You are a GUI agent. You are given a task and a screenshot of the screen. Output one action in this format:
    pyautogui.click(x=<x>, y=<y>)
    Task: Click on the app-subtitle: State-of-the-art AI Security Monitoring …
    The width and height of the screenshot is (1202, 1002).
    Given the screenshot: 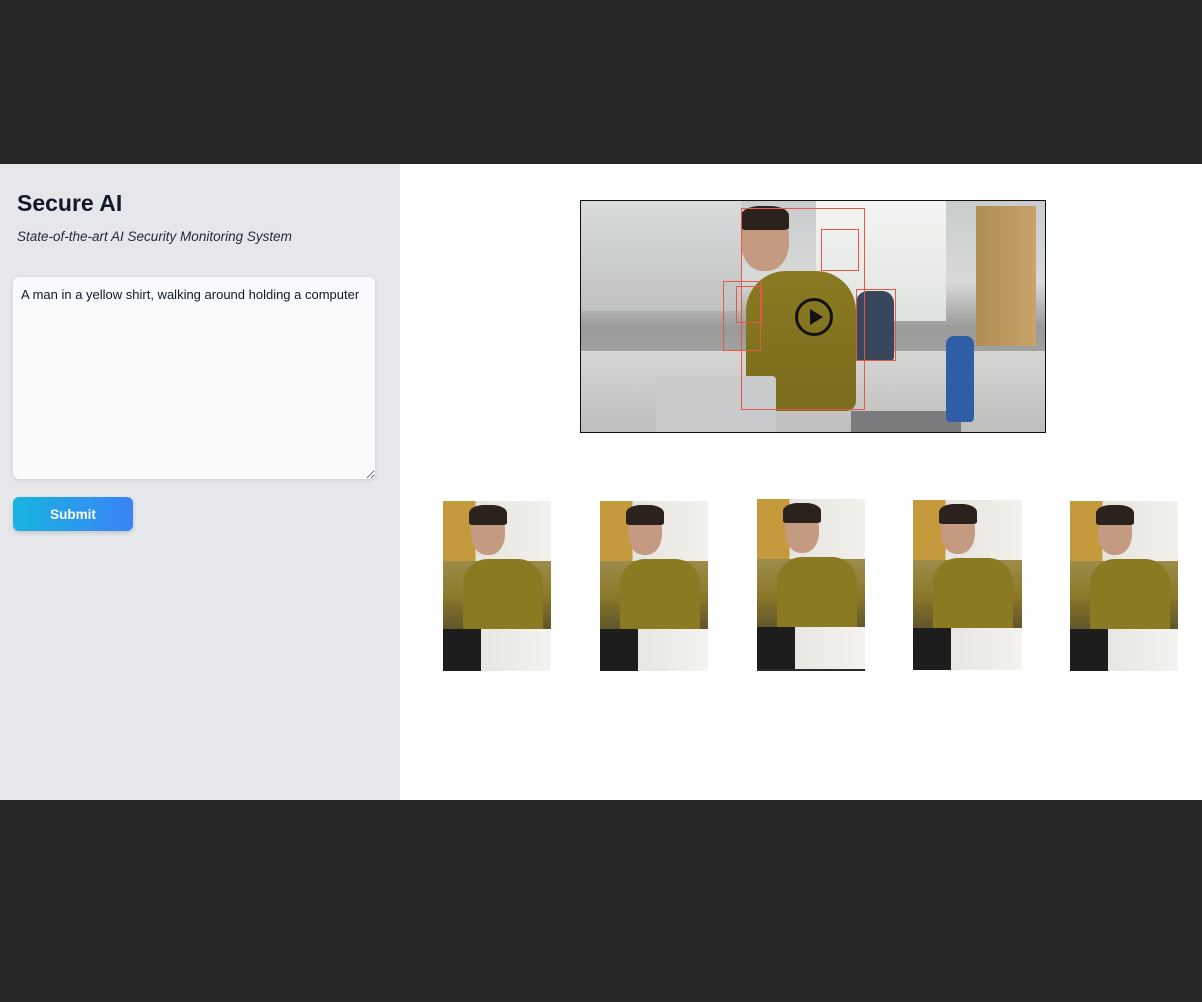 What is the action you would take?
    pyautogui.click(x=154, y=236)
    